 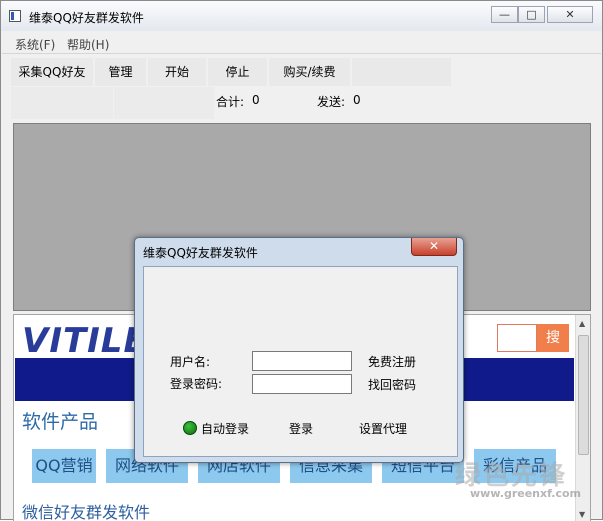 I want to click on password-label: 登录密码:, so click(x=196, y=384).